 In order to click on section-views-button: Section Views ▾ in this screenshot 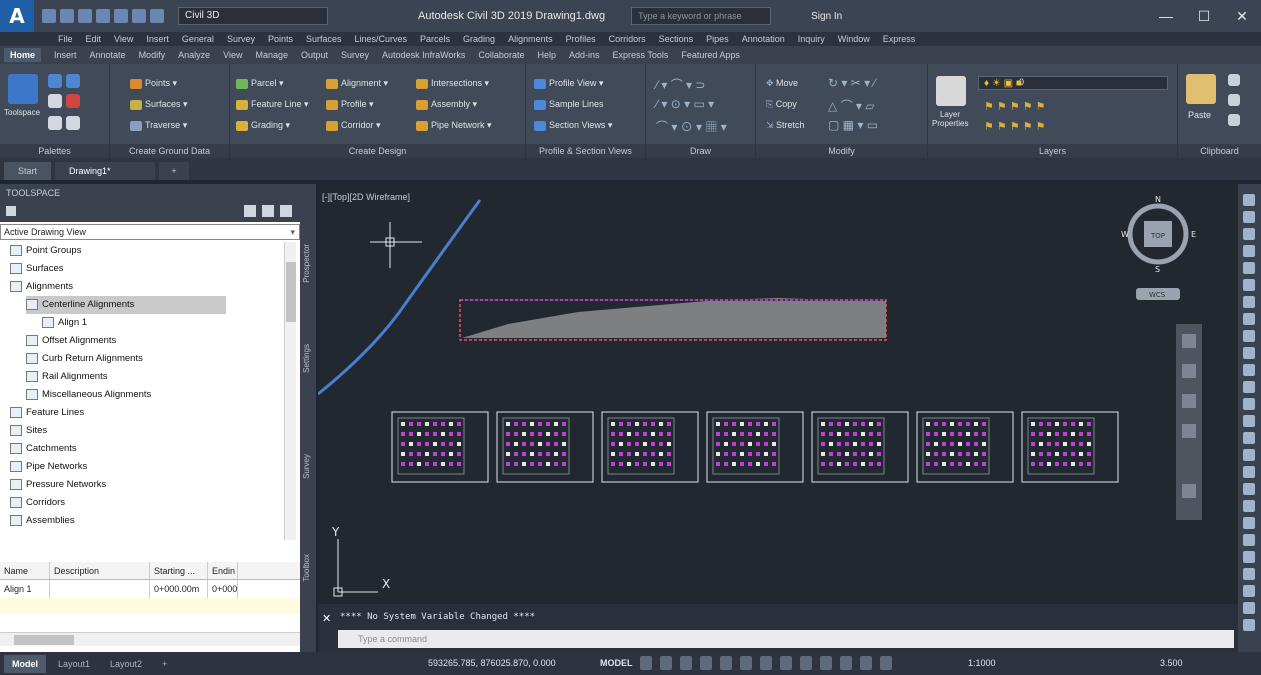, I will do `click(573, 125)`.